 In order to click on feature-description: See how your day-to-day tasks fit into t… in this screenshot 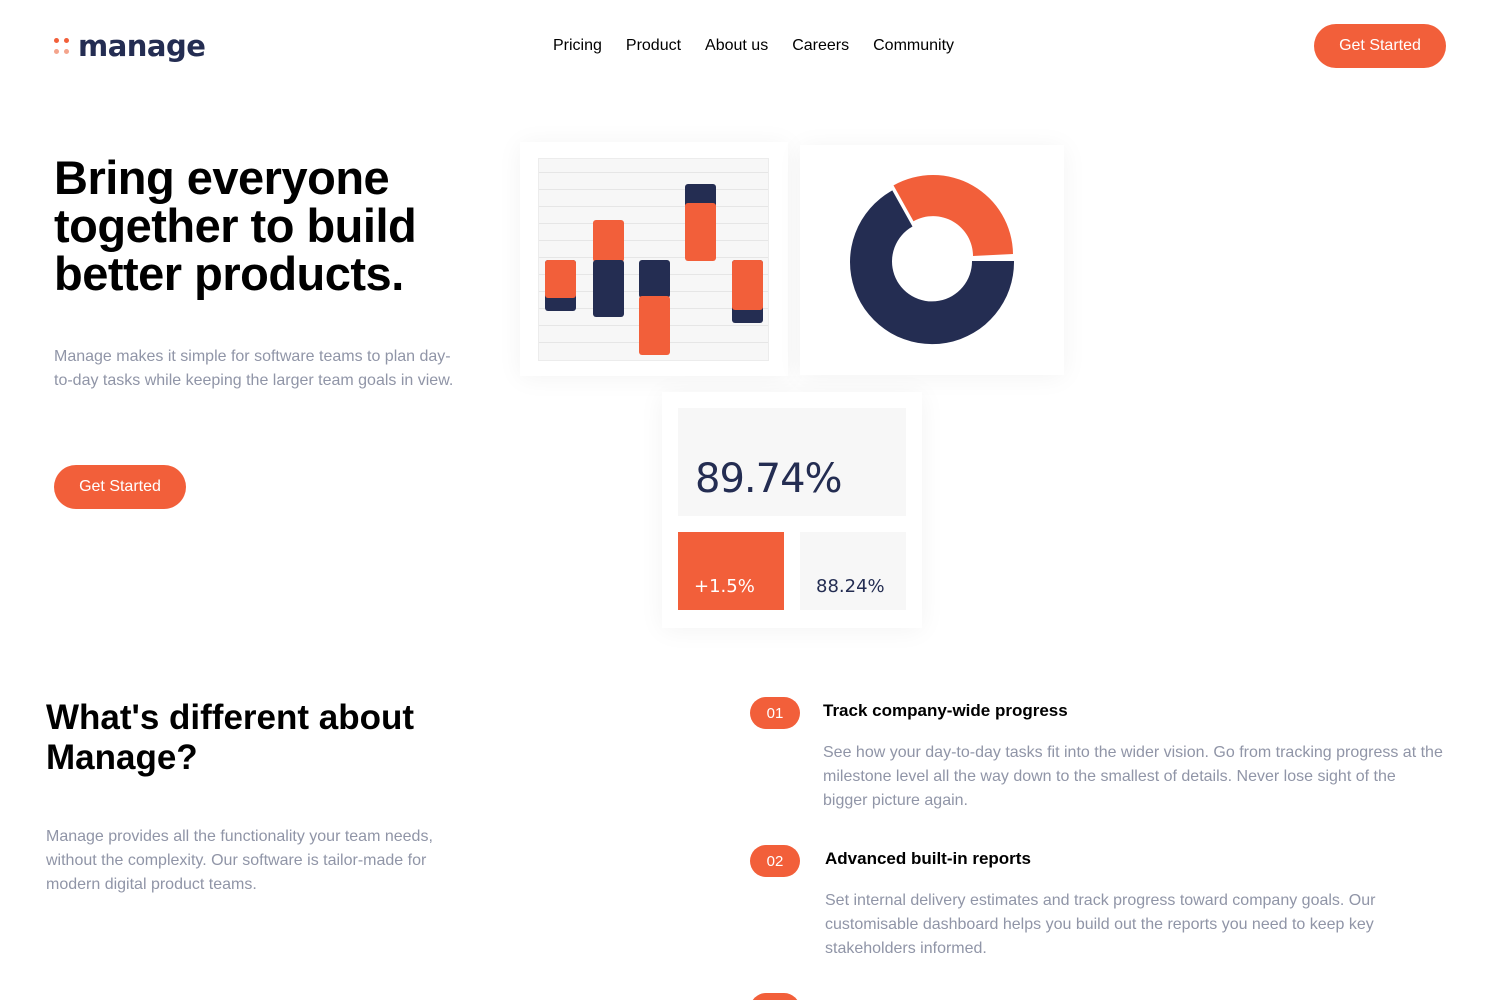, I will do `click(1133, 776)`.